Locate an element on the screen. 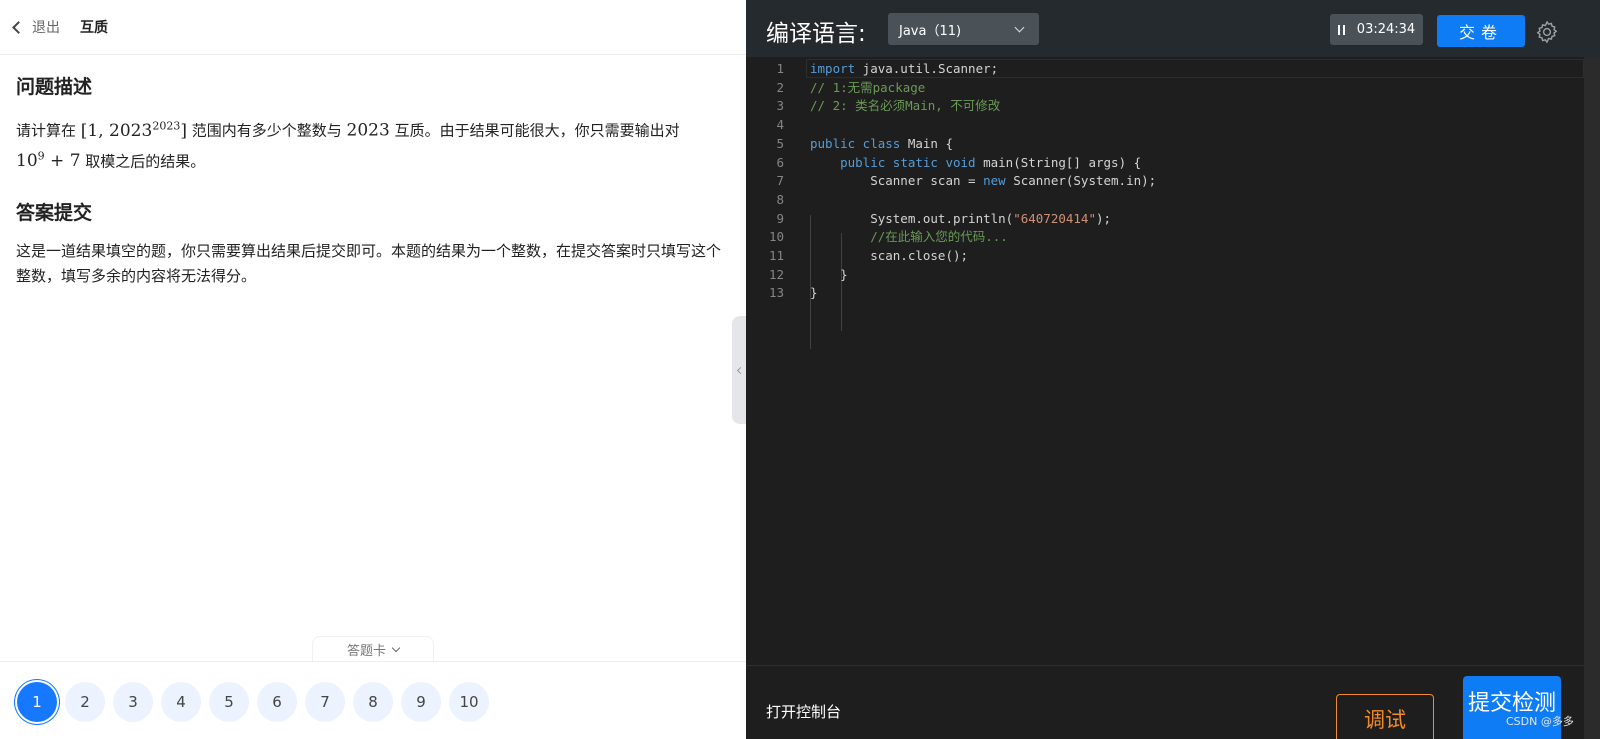 This screenshot has width=1600, height=739. code-text: scan.close(); is located at coordinates (889, 255).